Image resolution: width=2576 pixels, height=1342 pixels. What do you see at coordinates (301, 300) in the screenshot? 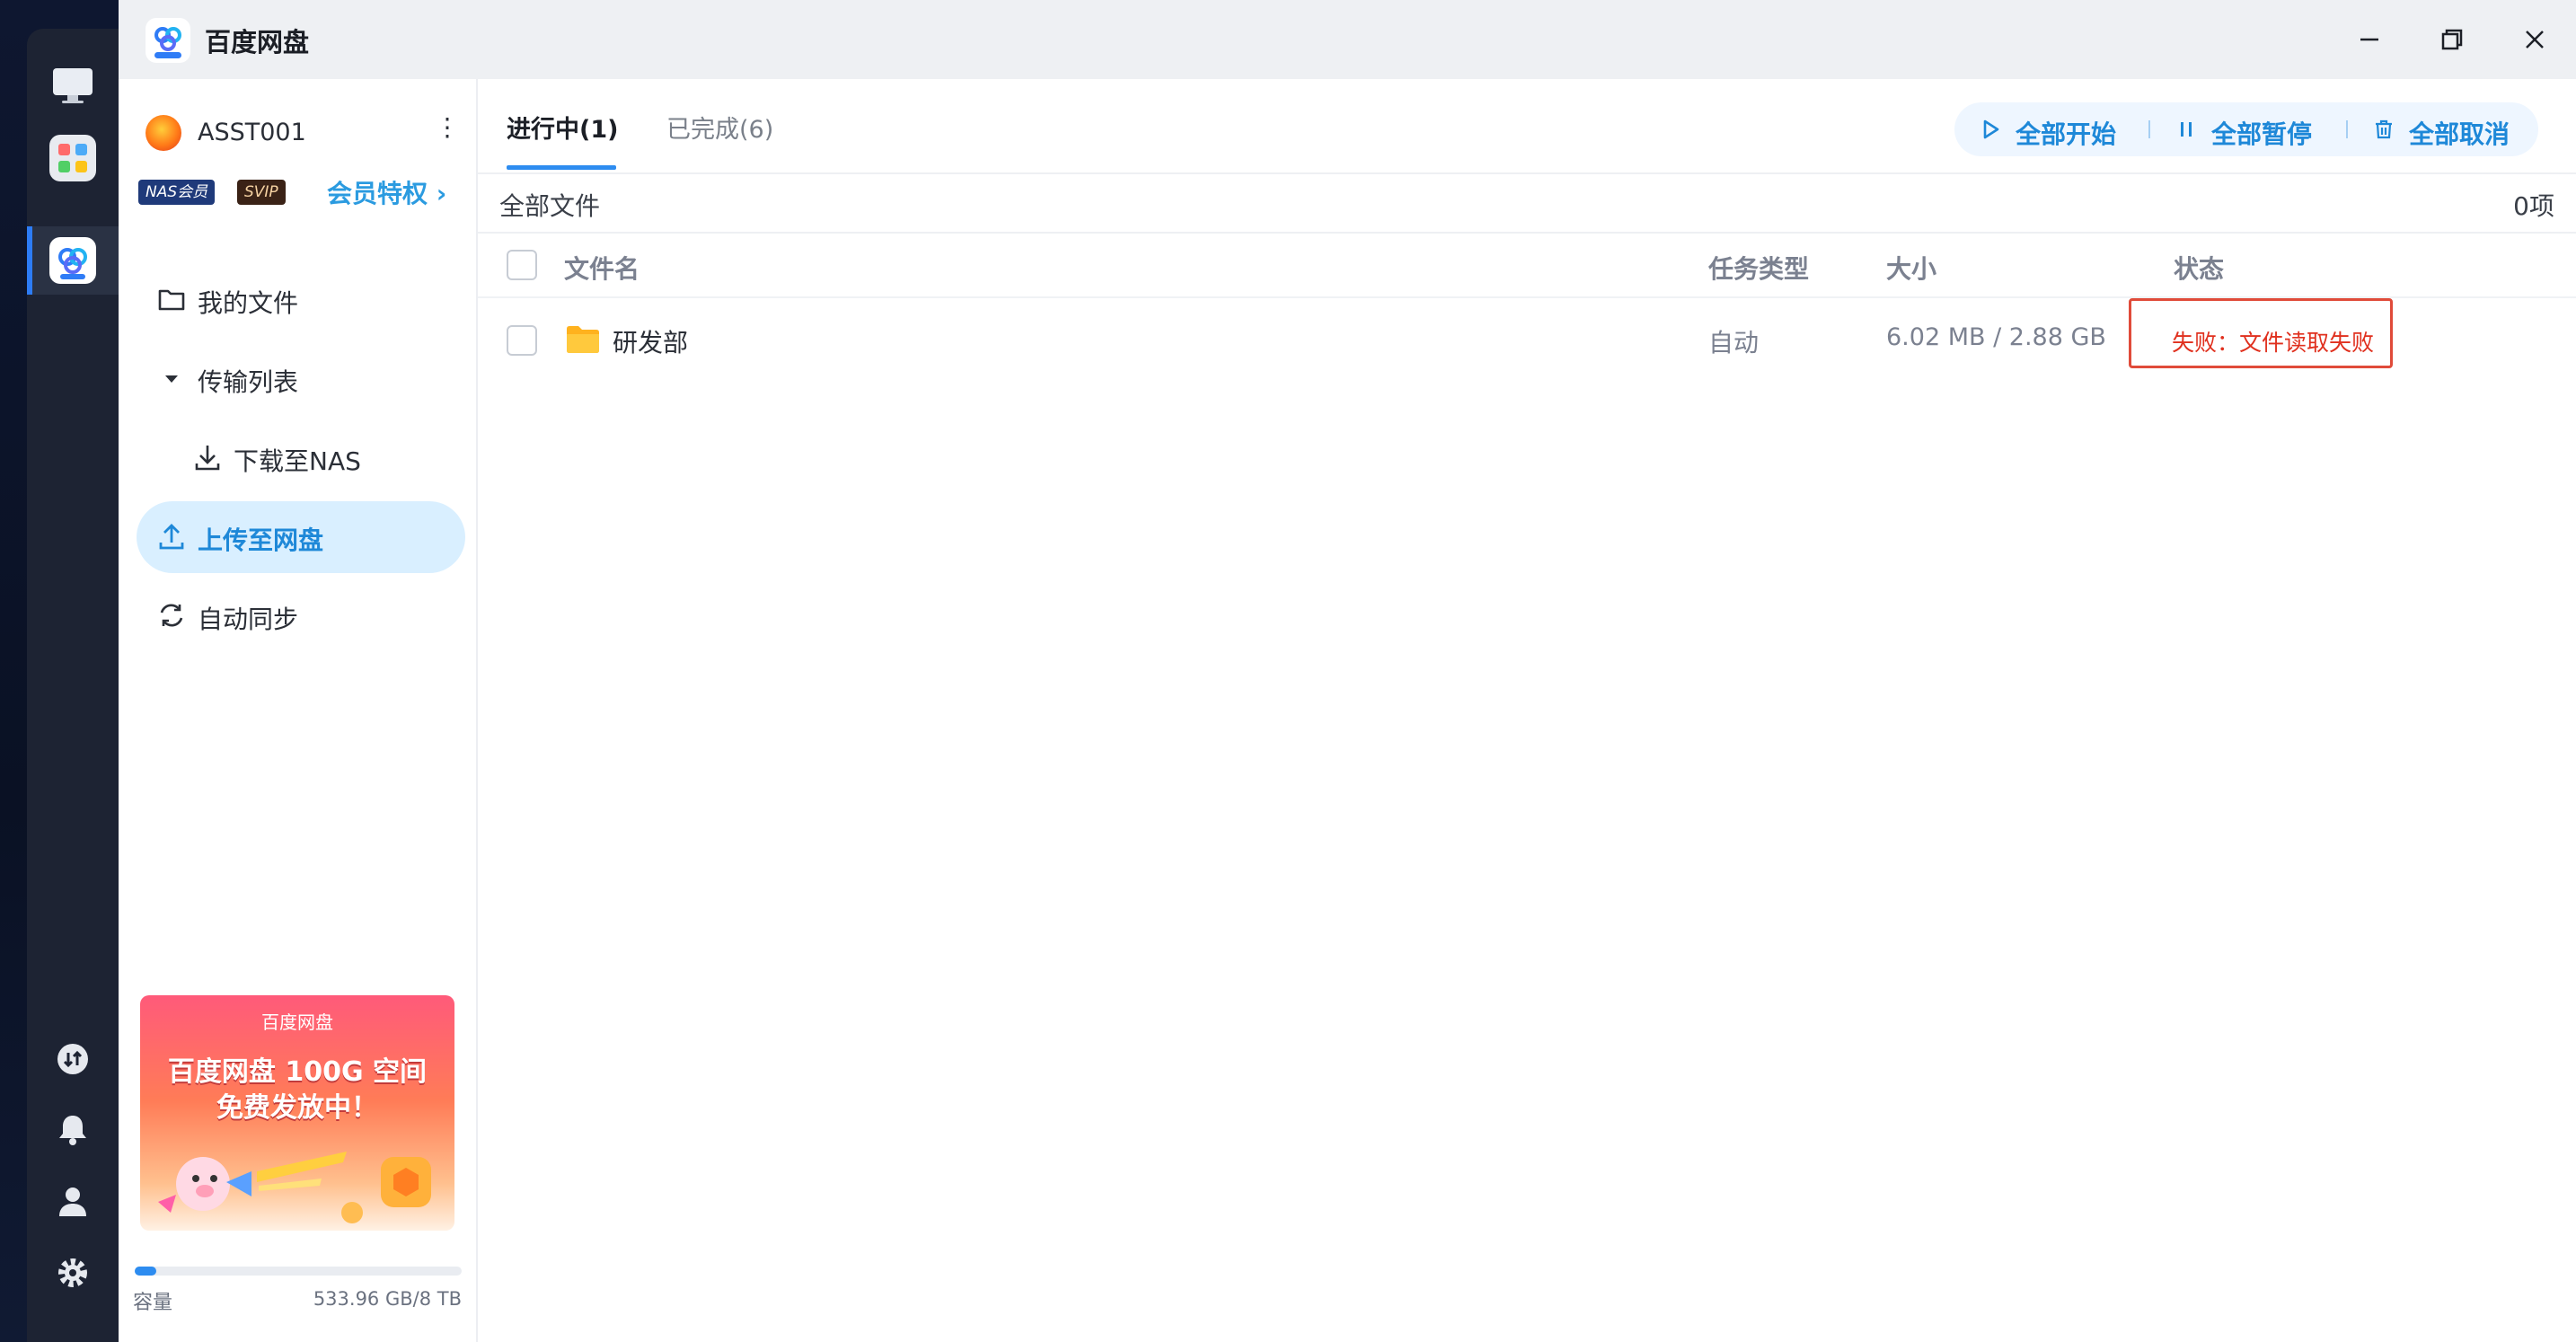
I see `sidebar-item-my-files: 我的文件` at bounding box center [301, 300].